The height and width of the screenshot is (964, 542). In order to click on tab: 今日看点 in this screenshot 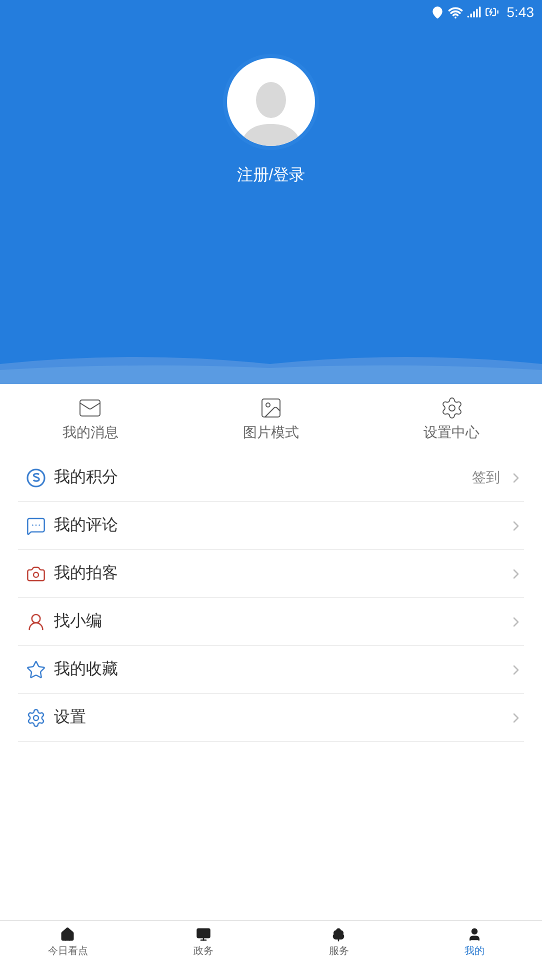, I will do `click(68, 942)`.